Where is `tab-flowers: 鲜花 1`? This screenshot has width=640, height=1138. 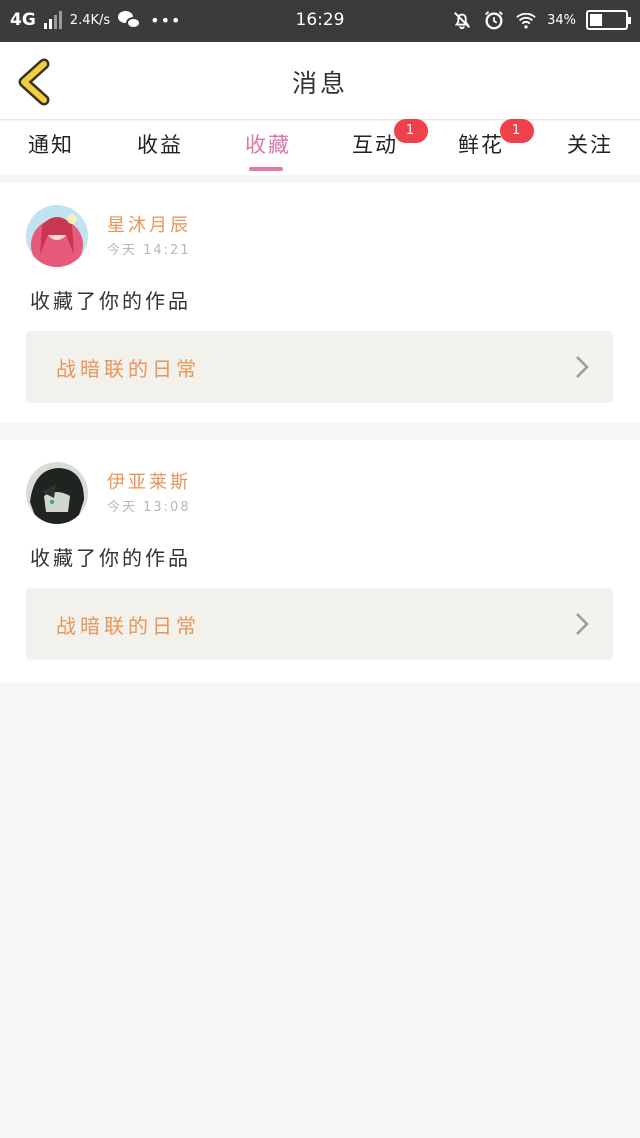
tab-flowers: 鲜花 1 is located at coordinates (496, 139).